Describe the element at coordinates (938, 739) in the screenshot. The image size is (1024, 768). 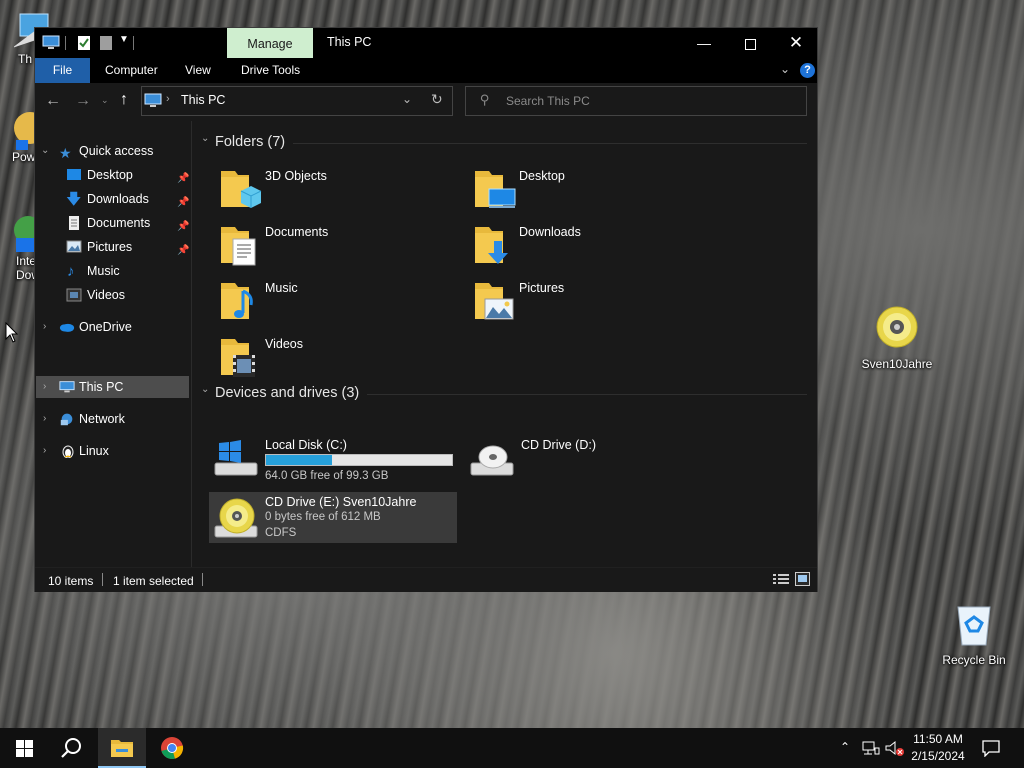
I see `clock-time: 11:50 AM` at that location.